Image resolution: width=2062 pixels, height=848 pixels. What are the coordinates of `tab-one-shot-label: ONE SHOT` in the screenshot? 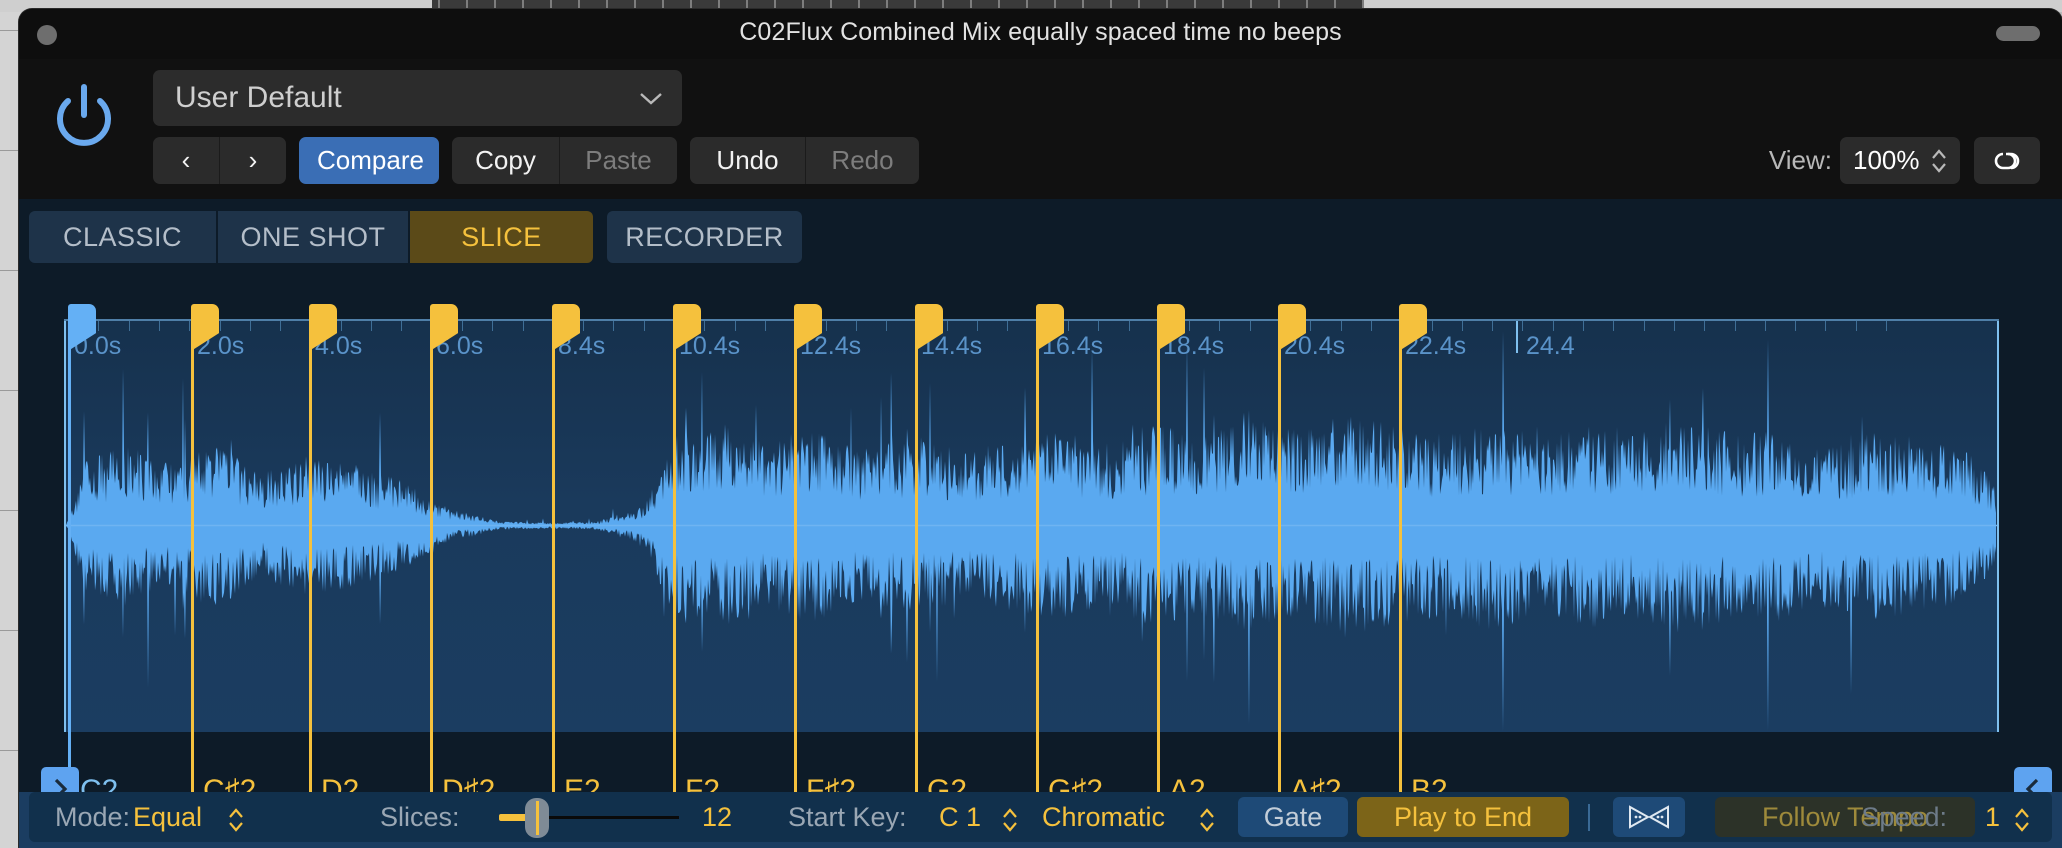 It's located at (313, 237).